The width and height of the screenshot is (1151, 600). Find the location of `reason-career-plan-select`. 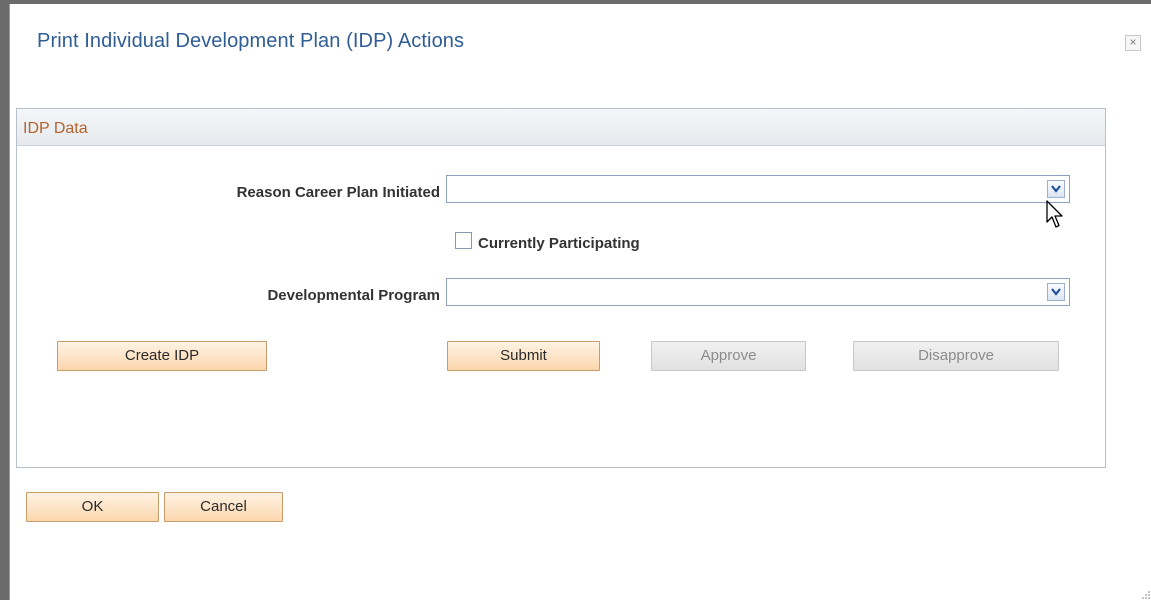

reason-career-plan-select is located at coordinates (758, 189).